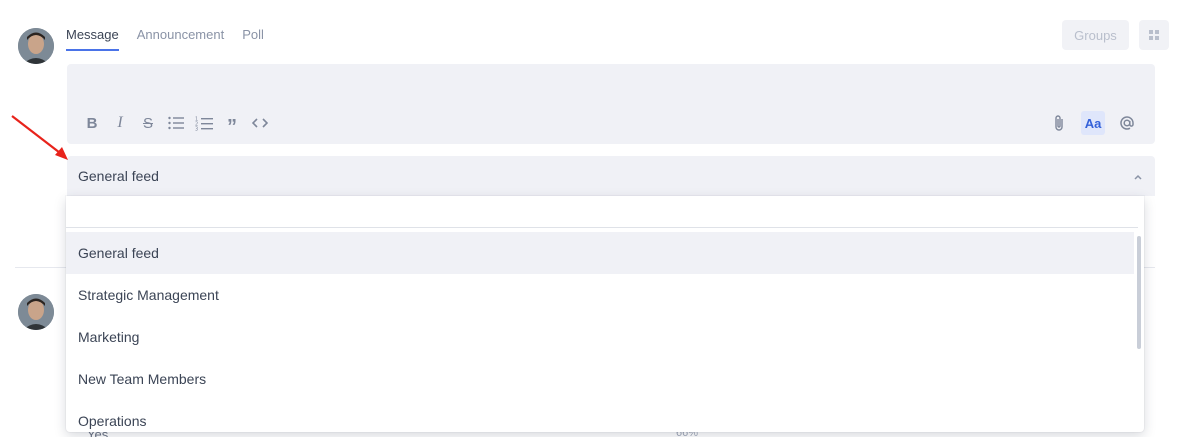 The height and width of the screenshot is (437, 1184). I want to click on feed-select-value: General feed, so click(118, 176).